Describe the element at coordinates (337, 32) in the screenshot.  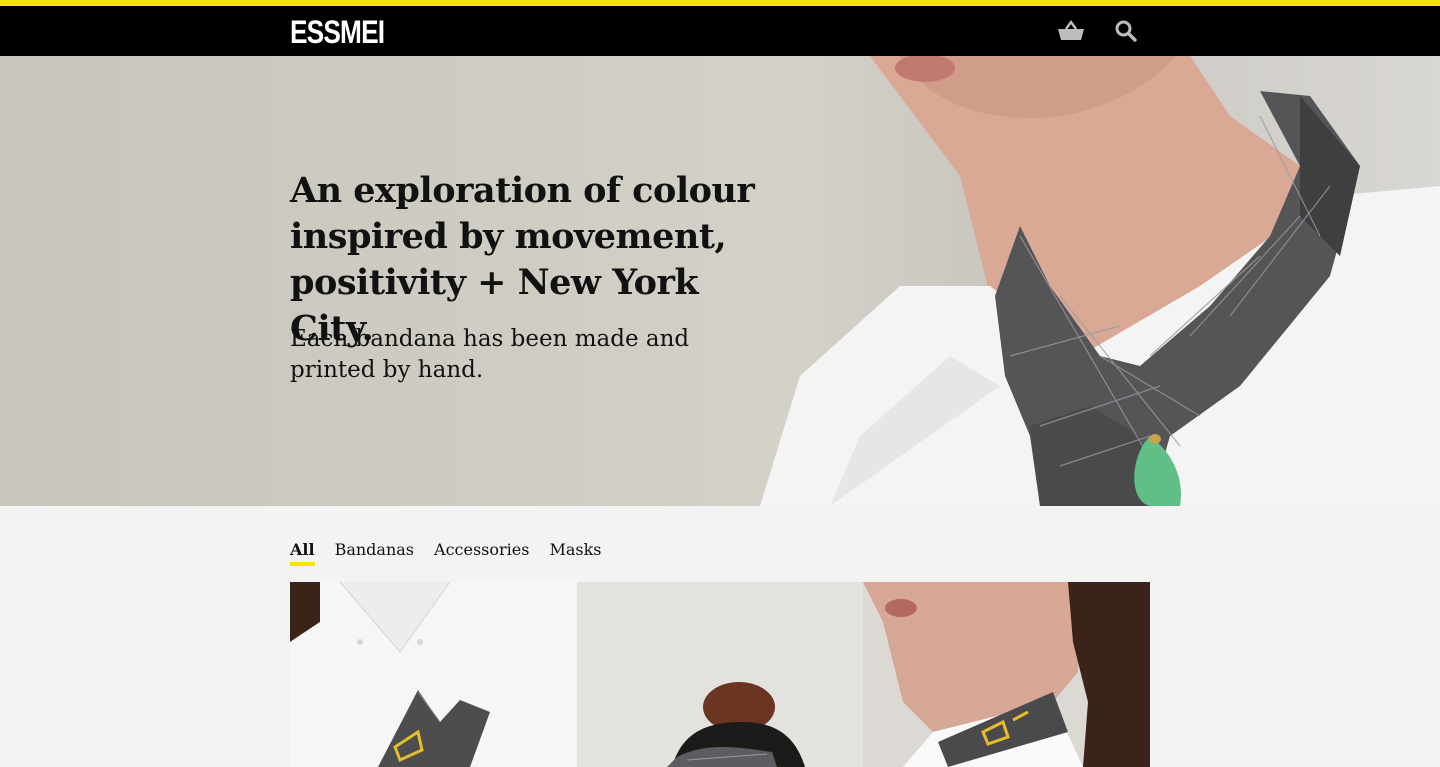
I see `logo: ESSMEI` at that location.